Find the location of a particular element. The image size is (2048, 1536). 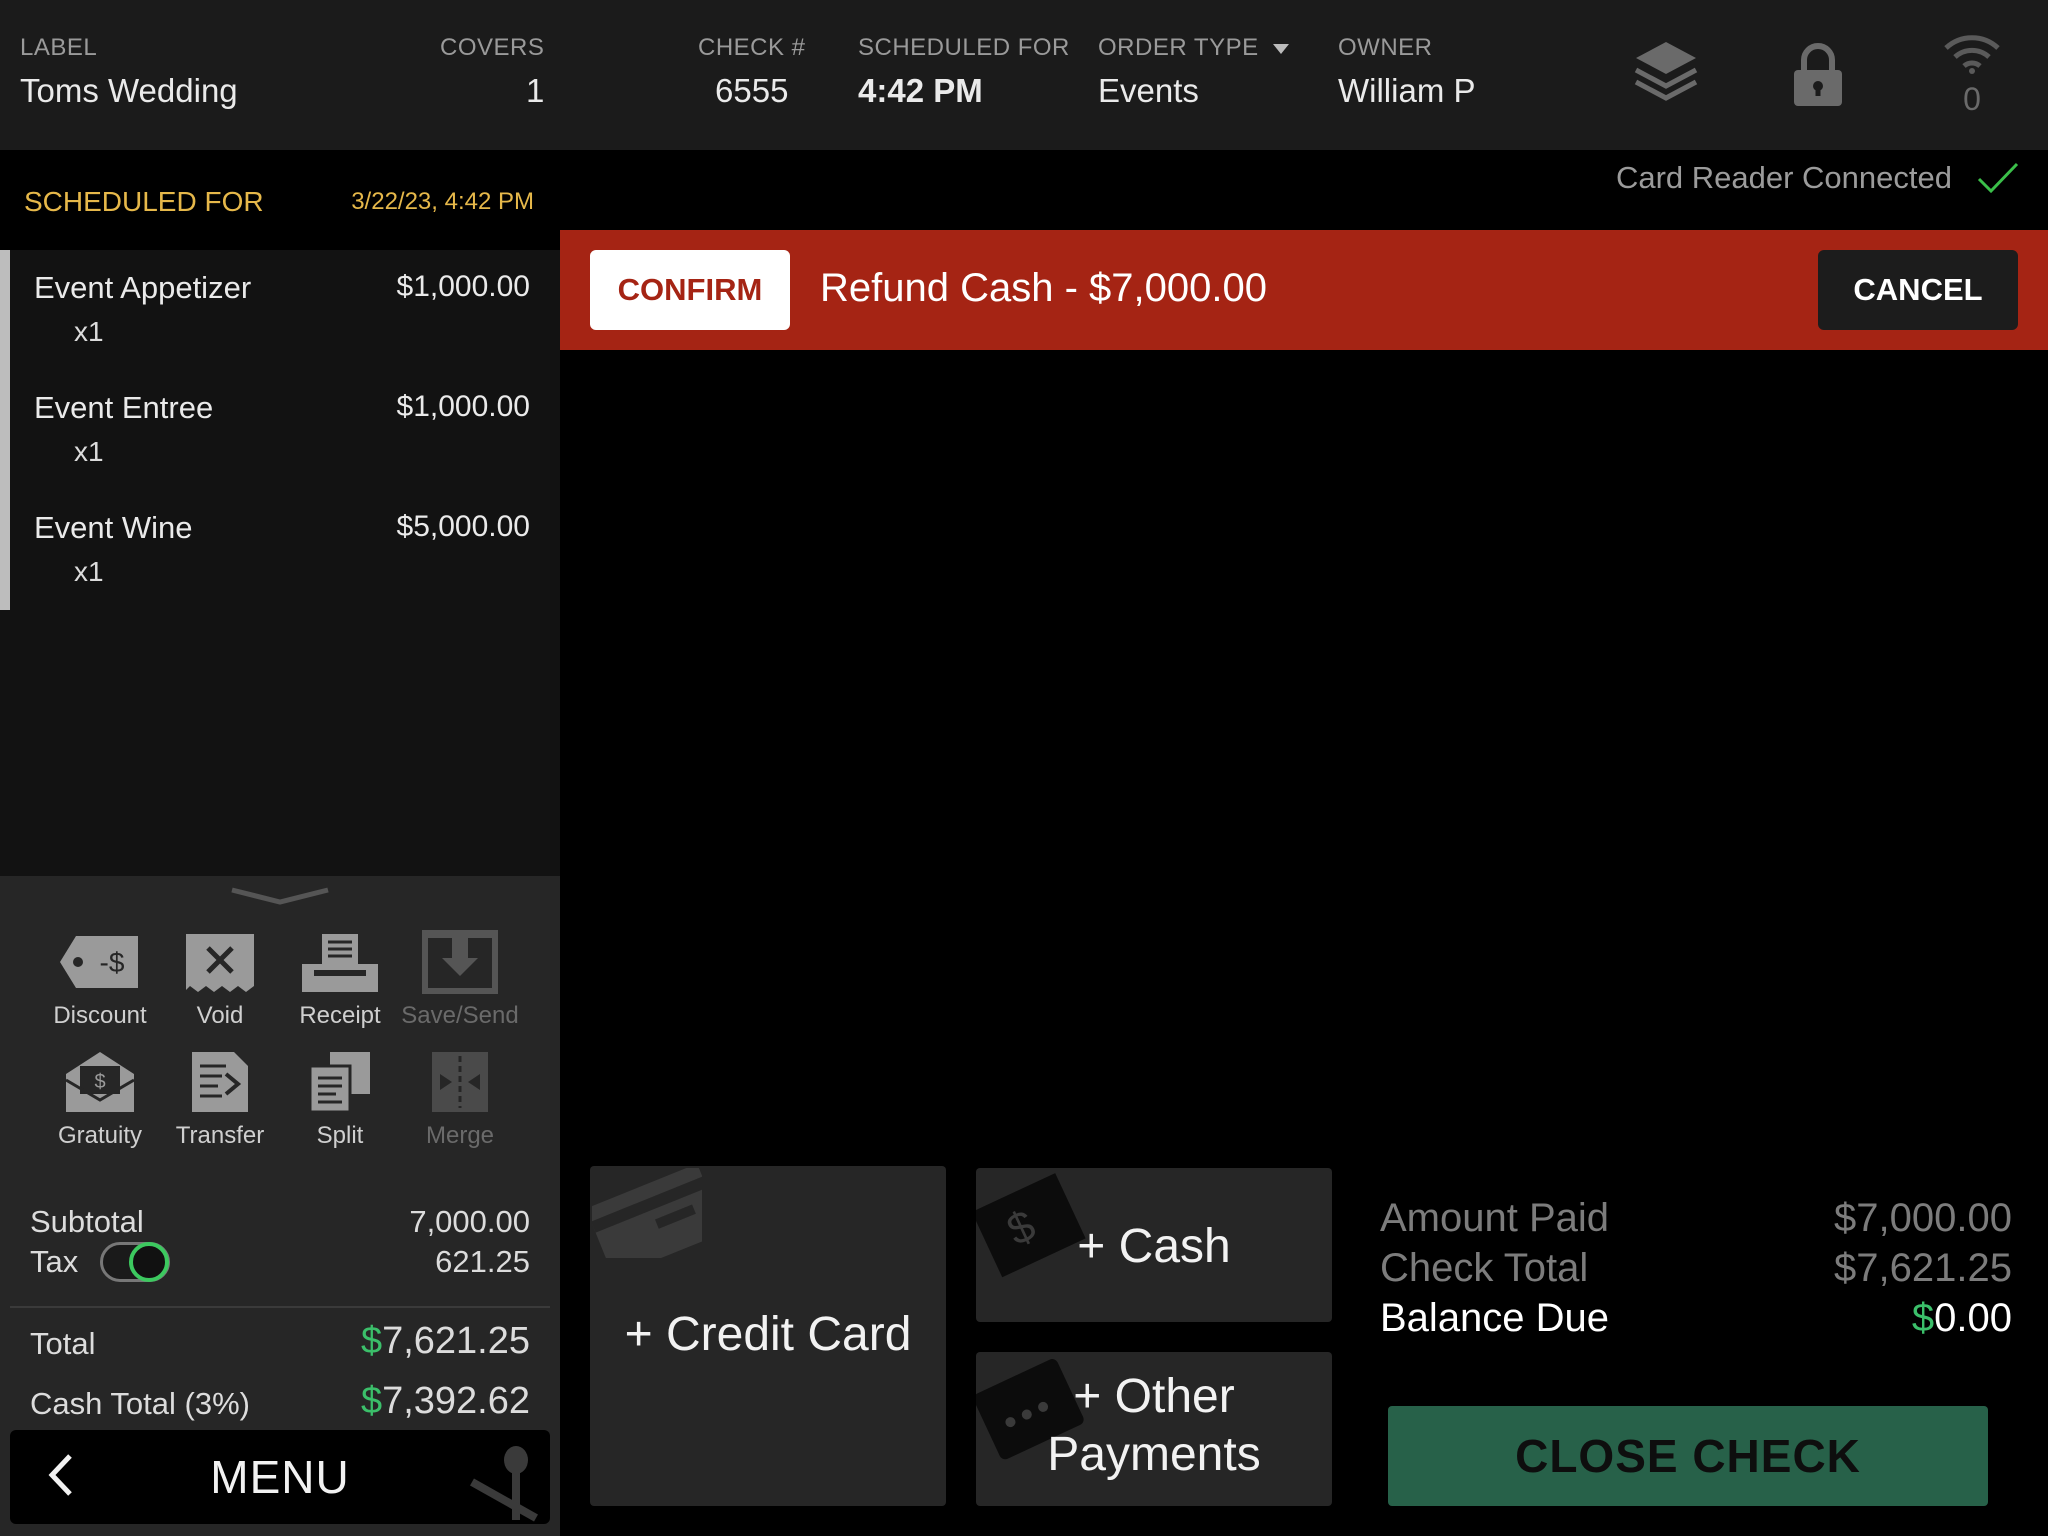

printer-icon is located at coordinates (340, 963).